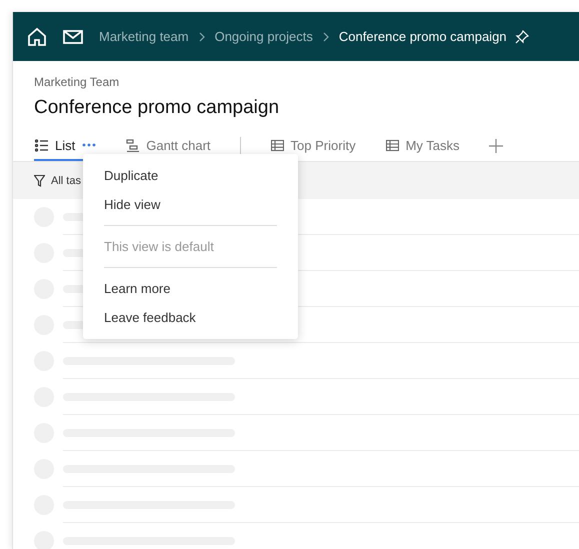  I want to click on view-tab: My Tasks, so click(422, 146).